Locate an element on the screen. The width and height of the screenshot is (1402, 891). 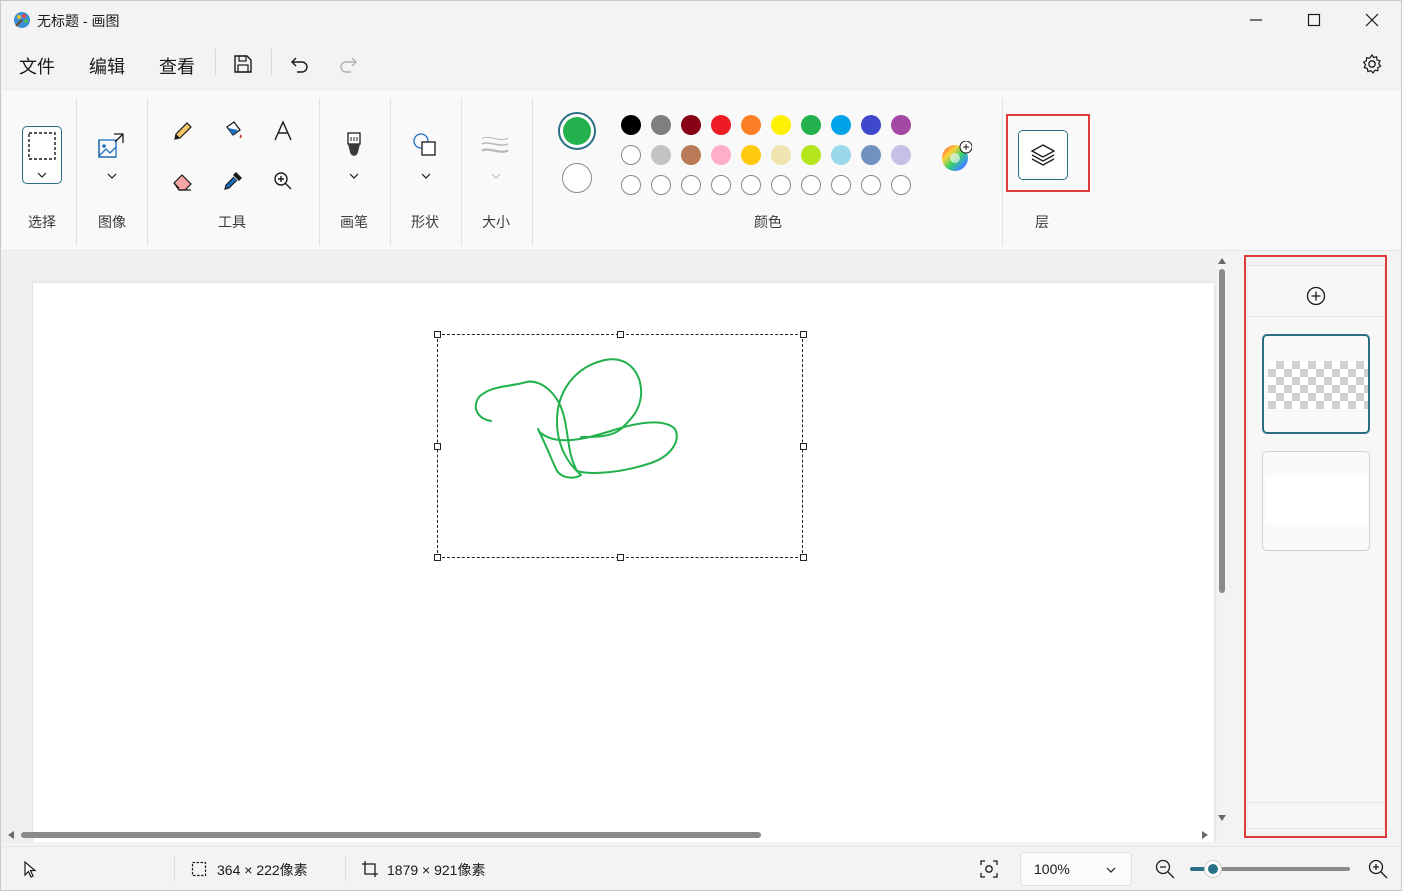
magnifier-tool is located at coordinates (283, 181).